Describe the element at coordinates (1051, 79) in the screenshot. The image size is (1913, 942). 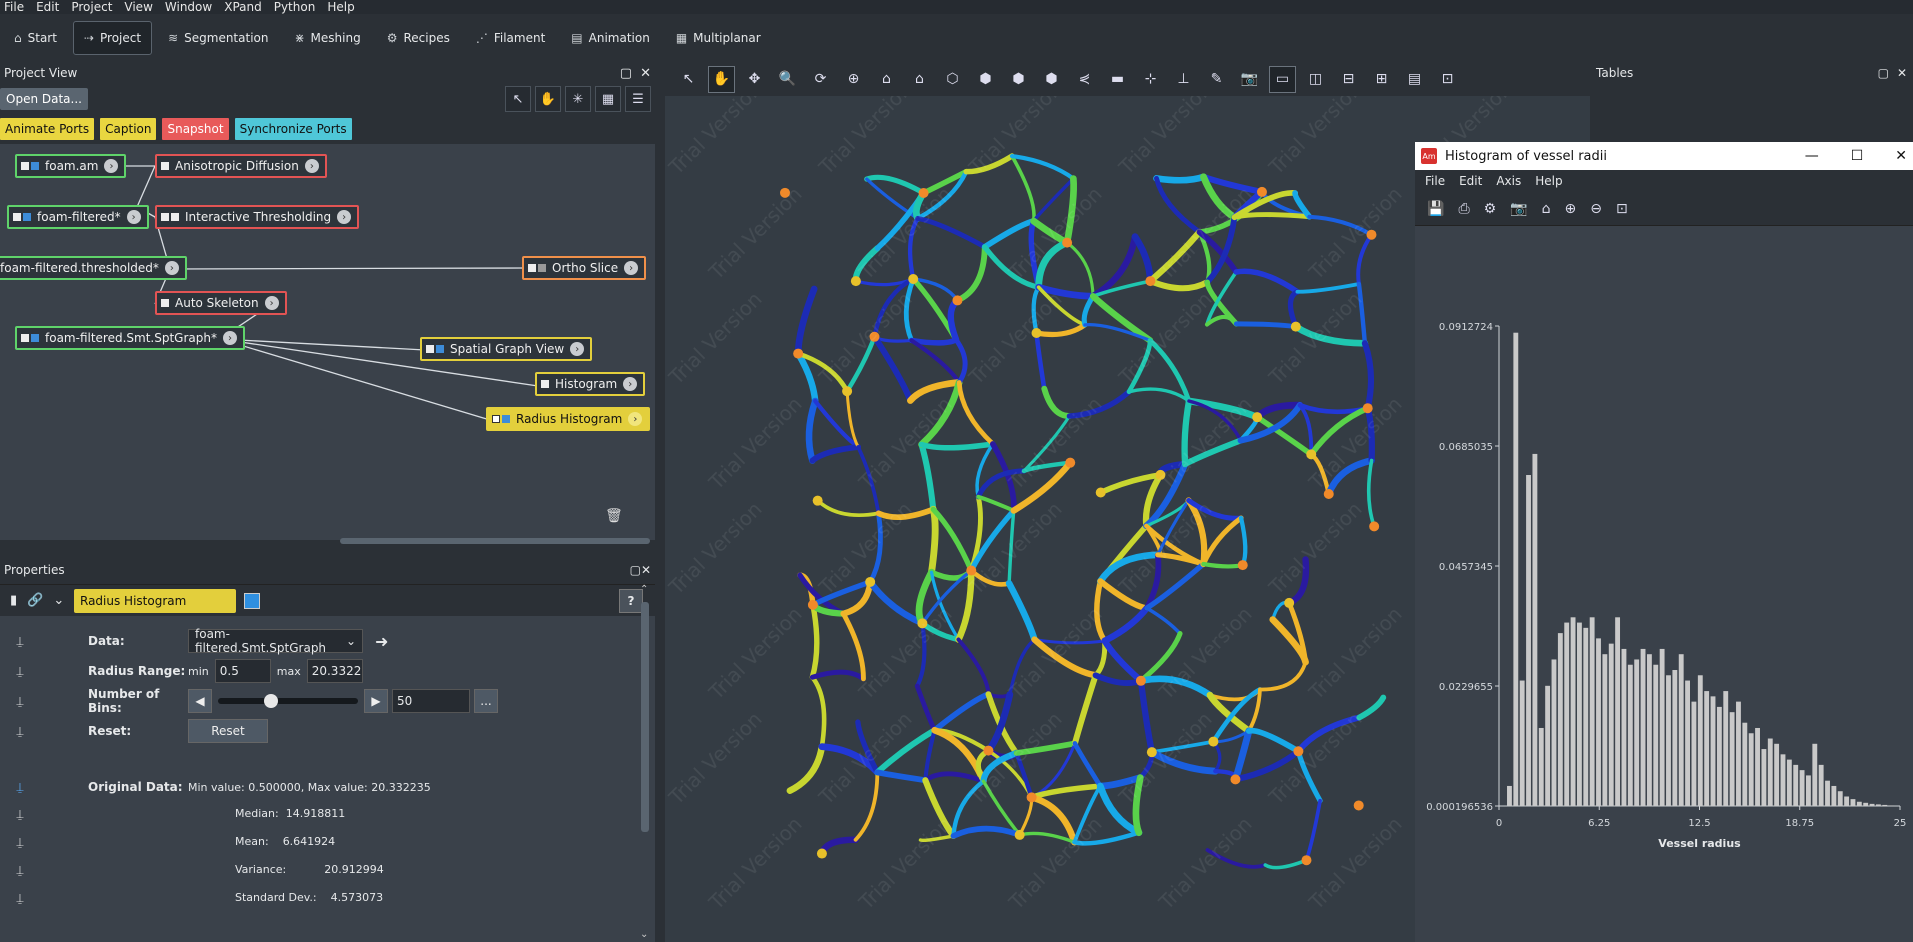
I see `view-z-icon: ⬢` at that location.